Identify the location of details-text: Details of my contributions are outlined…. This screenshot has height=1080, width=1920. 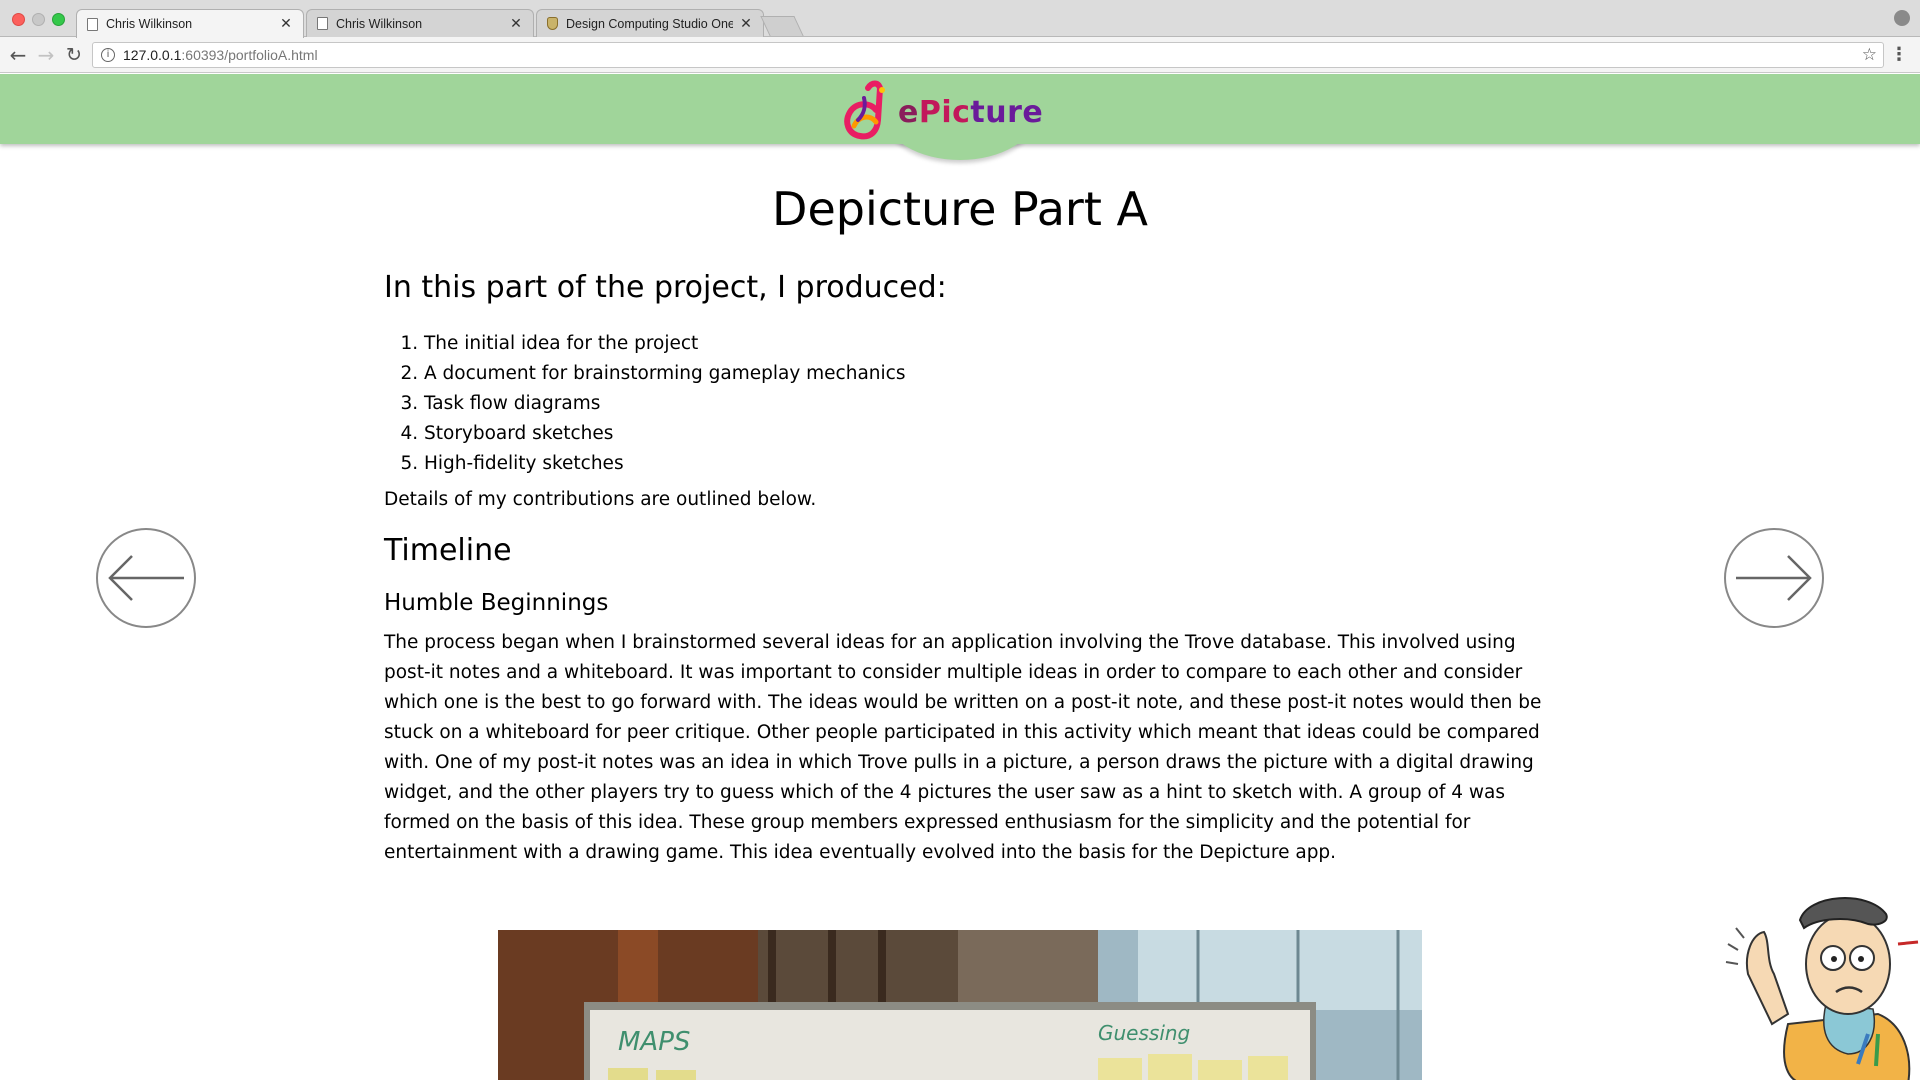
(600, 499).